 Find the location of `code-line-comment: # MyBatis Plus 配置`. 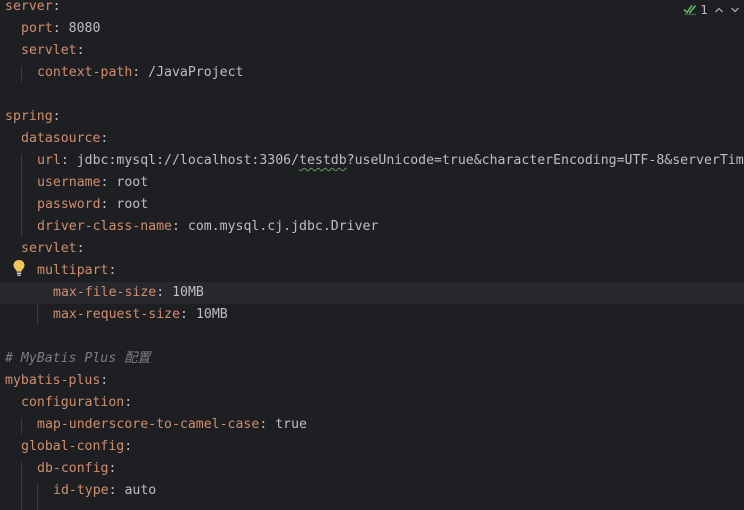

code-line-comment: # MyBatis Plus 配置 is located at coordinates (372, 359).